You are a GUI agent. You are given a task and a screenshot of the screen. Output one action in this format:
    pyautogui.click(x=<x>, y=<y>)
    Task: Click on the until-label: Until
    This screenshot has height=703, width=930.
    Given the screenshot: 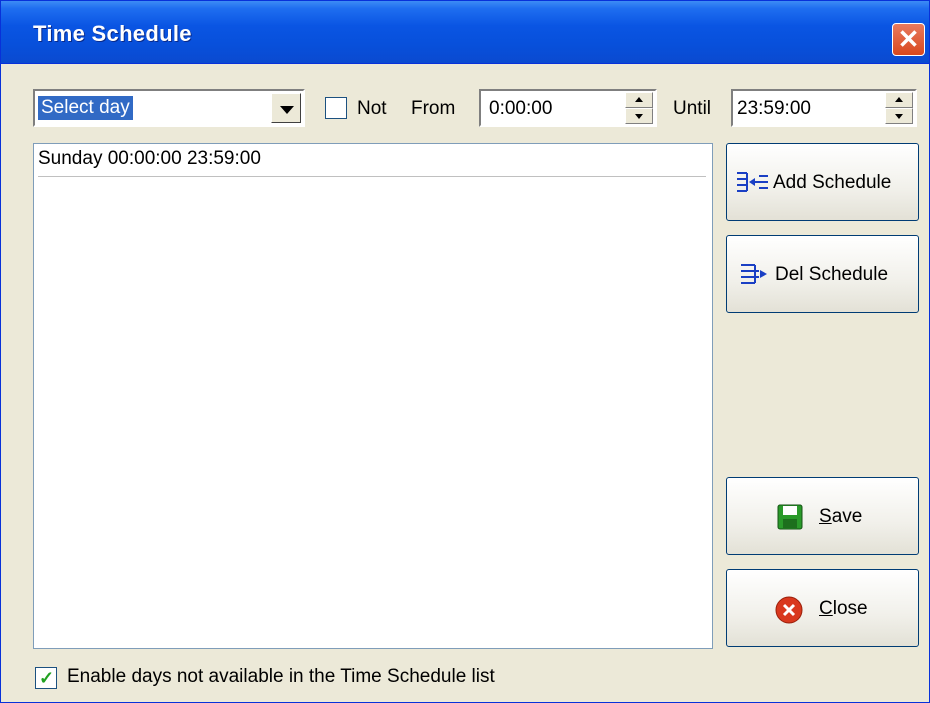 What is the action you would take?
    pyautogui.click(x=692, y=108)
    